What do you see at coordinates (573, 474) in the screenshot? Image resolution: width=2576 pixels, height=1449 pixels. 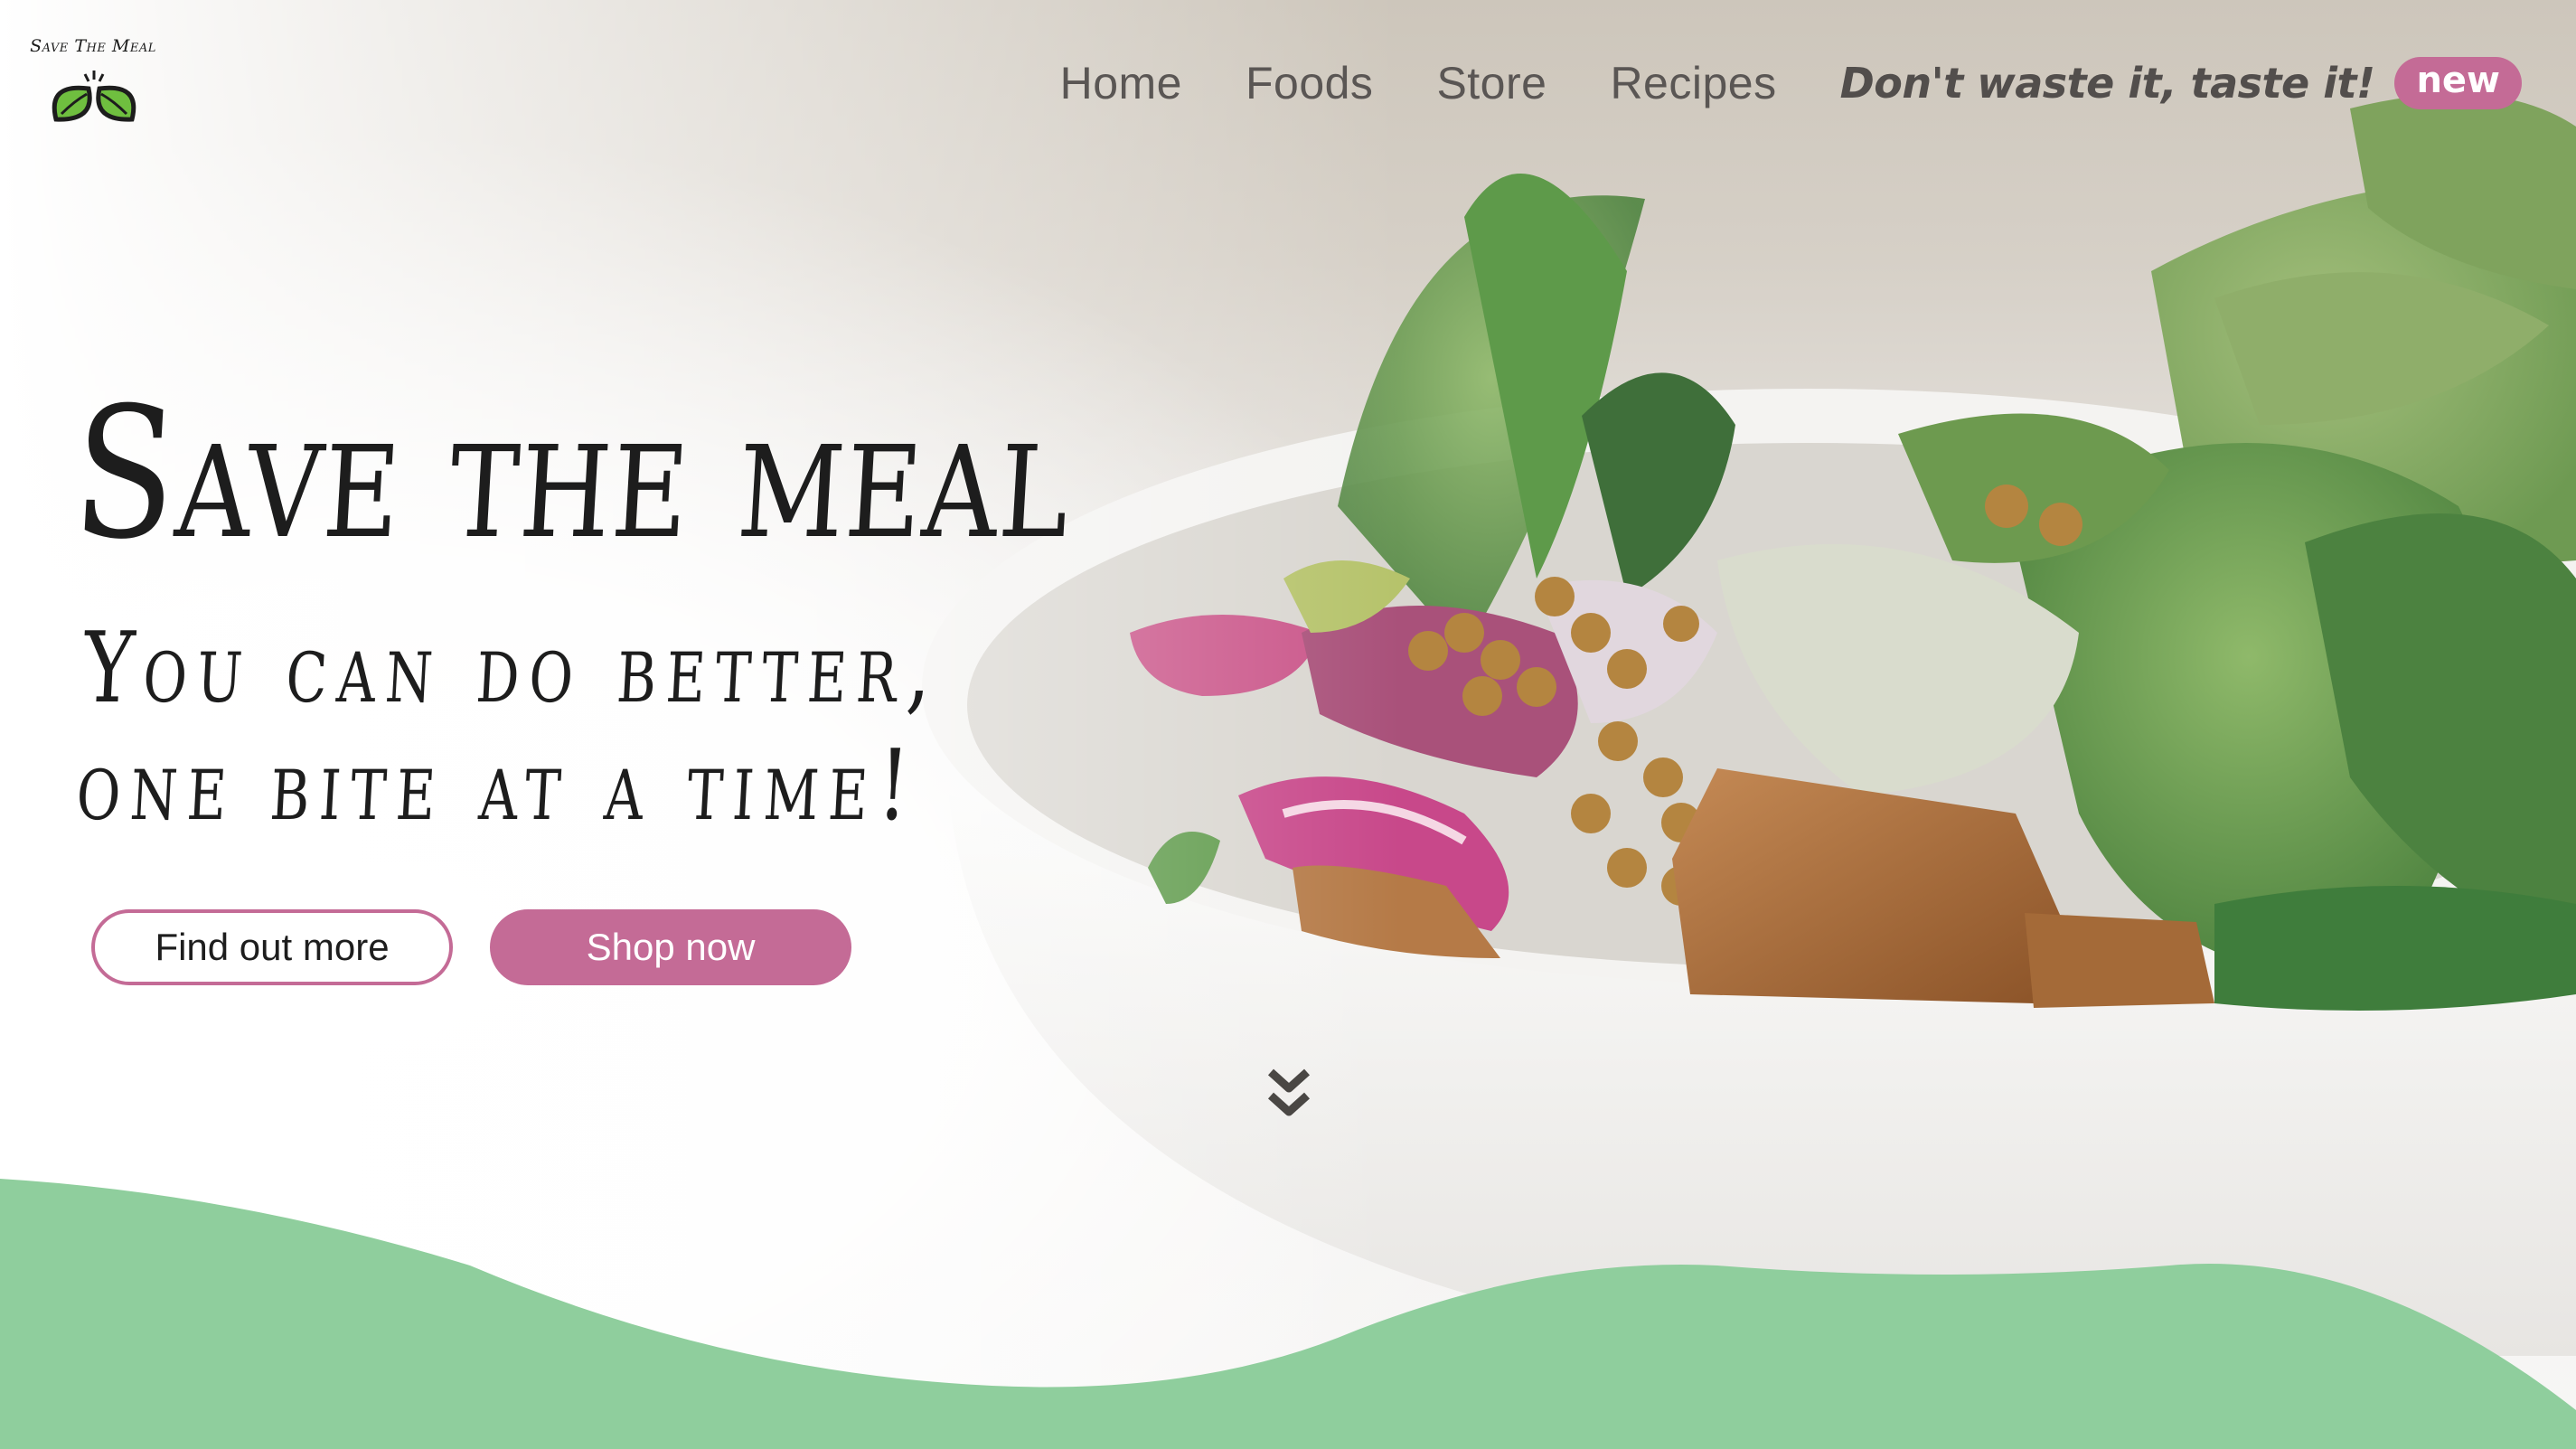 I see `hero-title: Save the meal` at bounding box center [573, 474].